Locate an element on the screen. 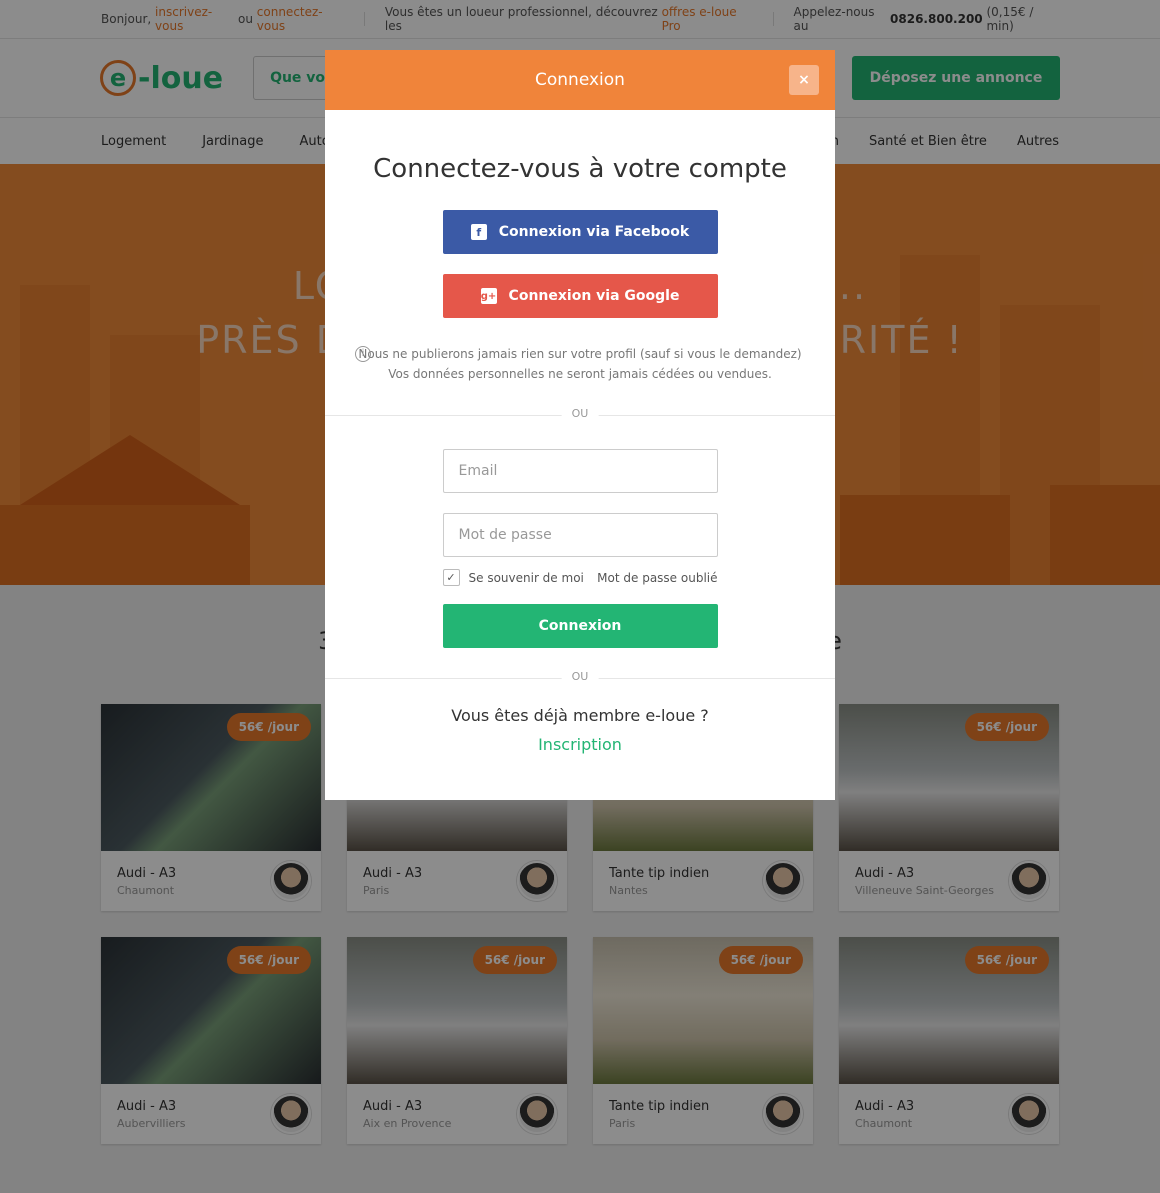  modal-header: Connexion × is located at coordinates (580, 80).